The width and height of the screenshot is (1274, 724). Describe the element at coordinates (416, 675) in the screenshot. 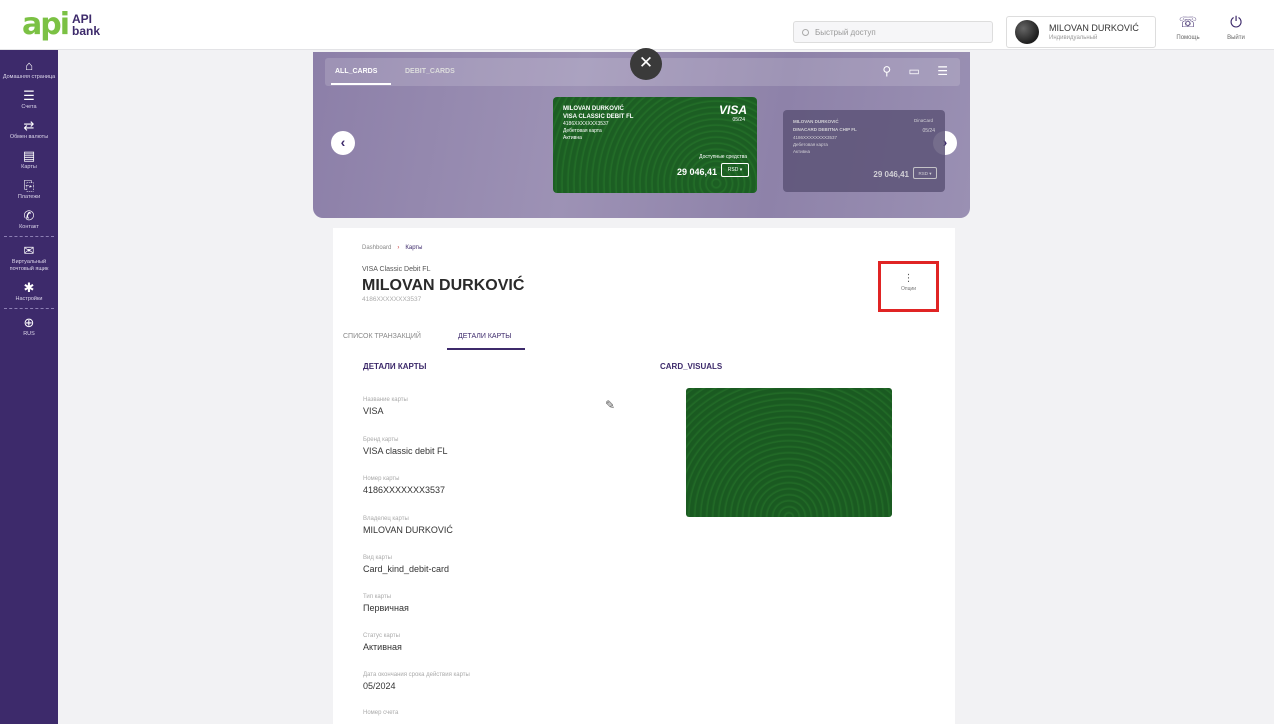

I see `field-label: Дата окончания срока действия карты` at that location.